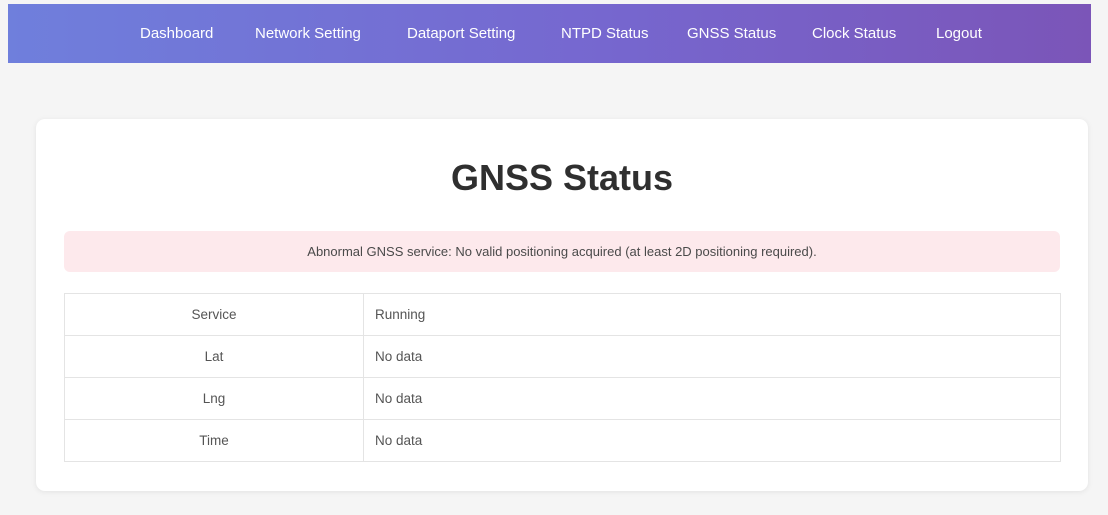  What do you see at coordinates (562, 177) in the screenshot?
I see `page-title: GNSS Status` at bounding box center [562, 177].